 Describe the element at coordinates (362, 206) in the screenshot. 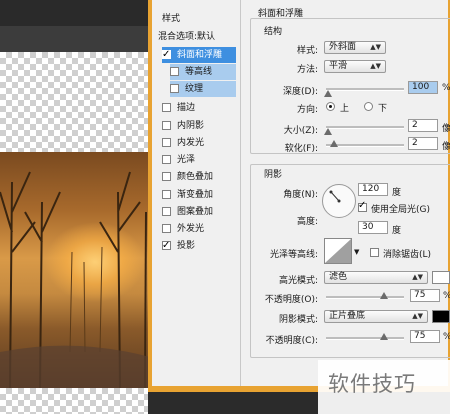

I see `global-light-checkbox` at that location.